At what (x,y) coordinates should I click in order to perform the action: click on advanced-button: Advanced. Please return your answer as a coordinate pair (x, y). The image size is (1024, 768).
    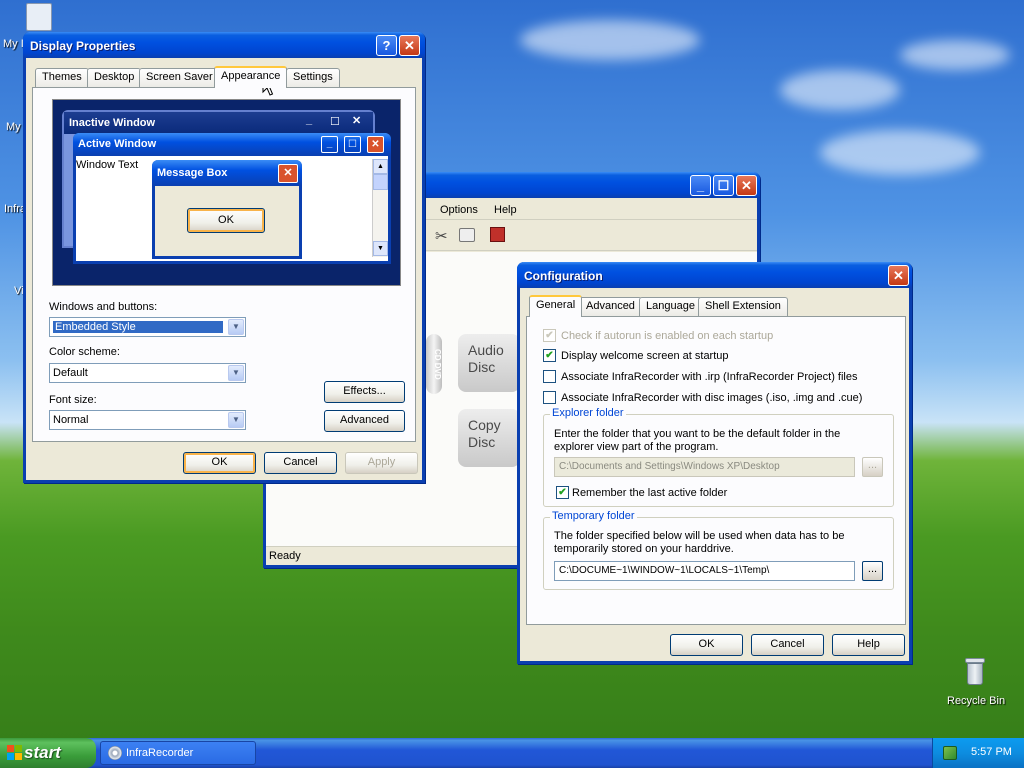
    Looking at the image, I should click on (364, 421).